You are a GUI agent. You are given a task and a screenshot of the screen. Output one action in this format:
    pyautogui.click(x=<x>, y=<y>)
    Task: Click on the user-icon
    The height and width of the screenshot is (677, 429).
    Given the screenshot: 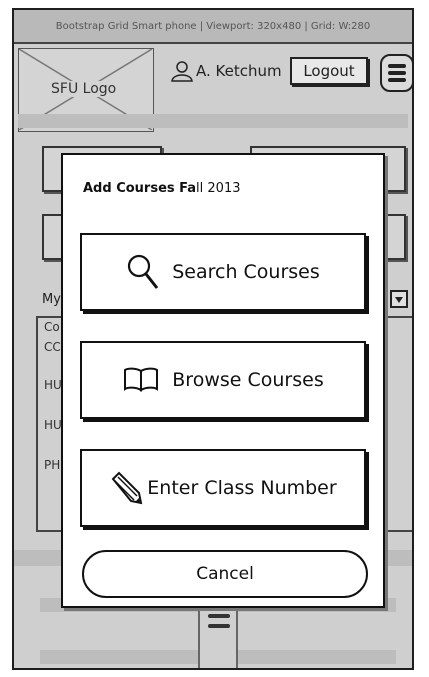 What is the action you would take?
    pyautogui.click(x=182, y=71)
    